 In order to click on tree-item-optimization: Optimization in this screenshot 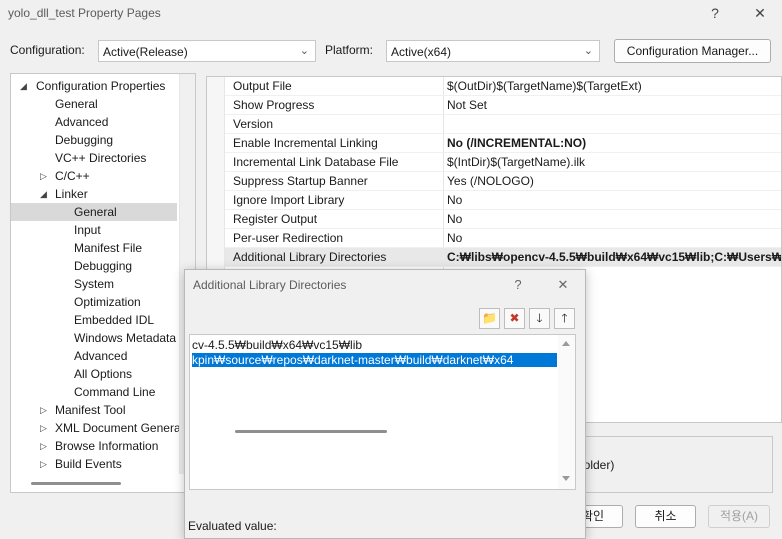, I will do `click(95, 302)`.